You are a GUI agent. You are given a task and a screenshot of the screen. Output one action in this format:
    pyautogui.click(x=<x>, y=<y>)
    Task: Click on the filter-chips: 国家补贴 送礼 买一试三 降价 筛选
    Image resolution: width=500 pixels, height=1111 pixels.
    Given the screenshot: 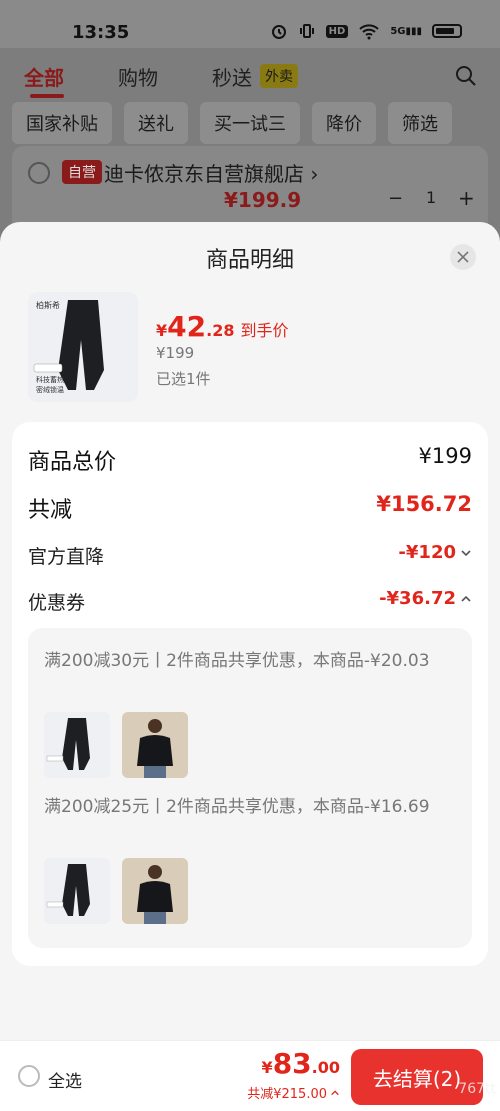 What is the action you would take?
    pyautogui.click(x=232, y=123)
    